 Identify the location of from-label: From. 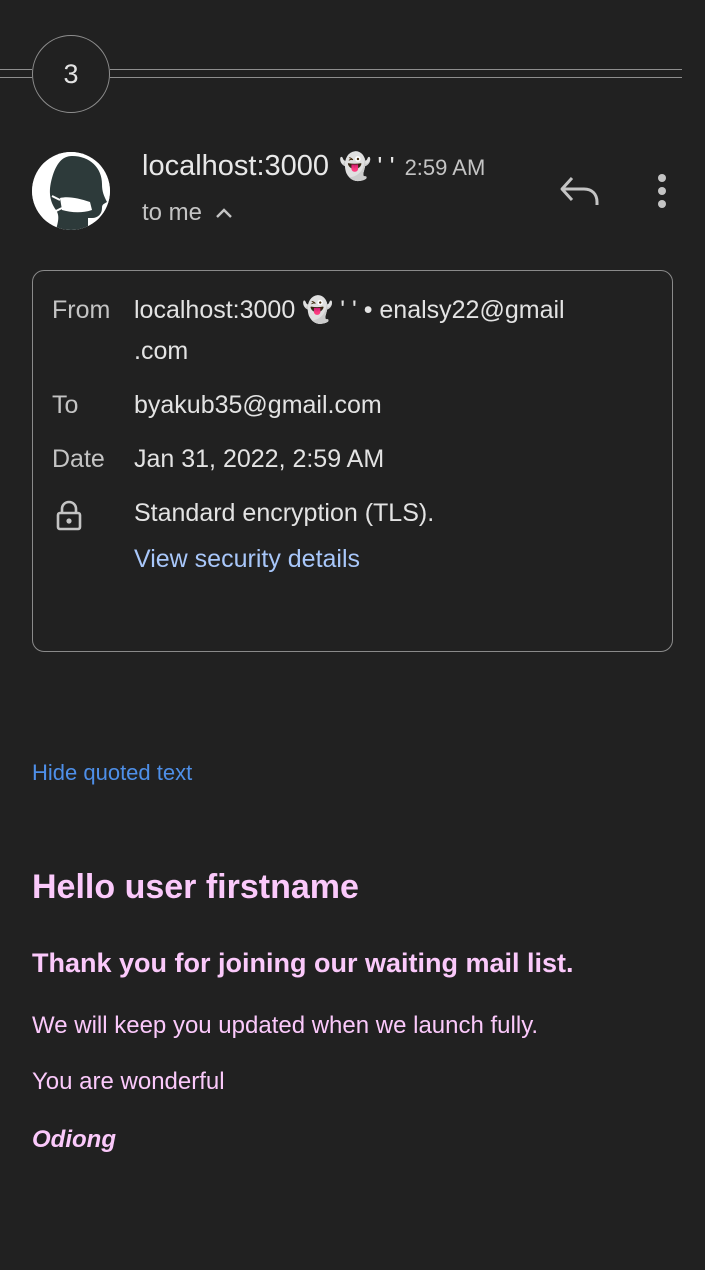
(81, 310).